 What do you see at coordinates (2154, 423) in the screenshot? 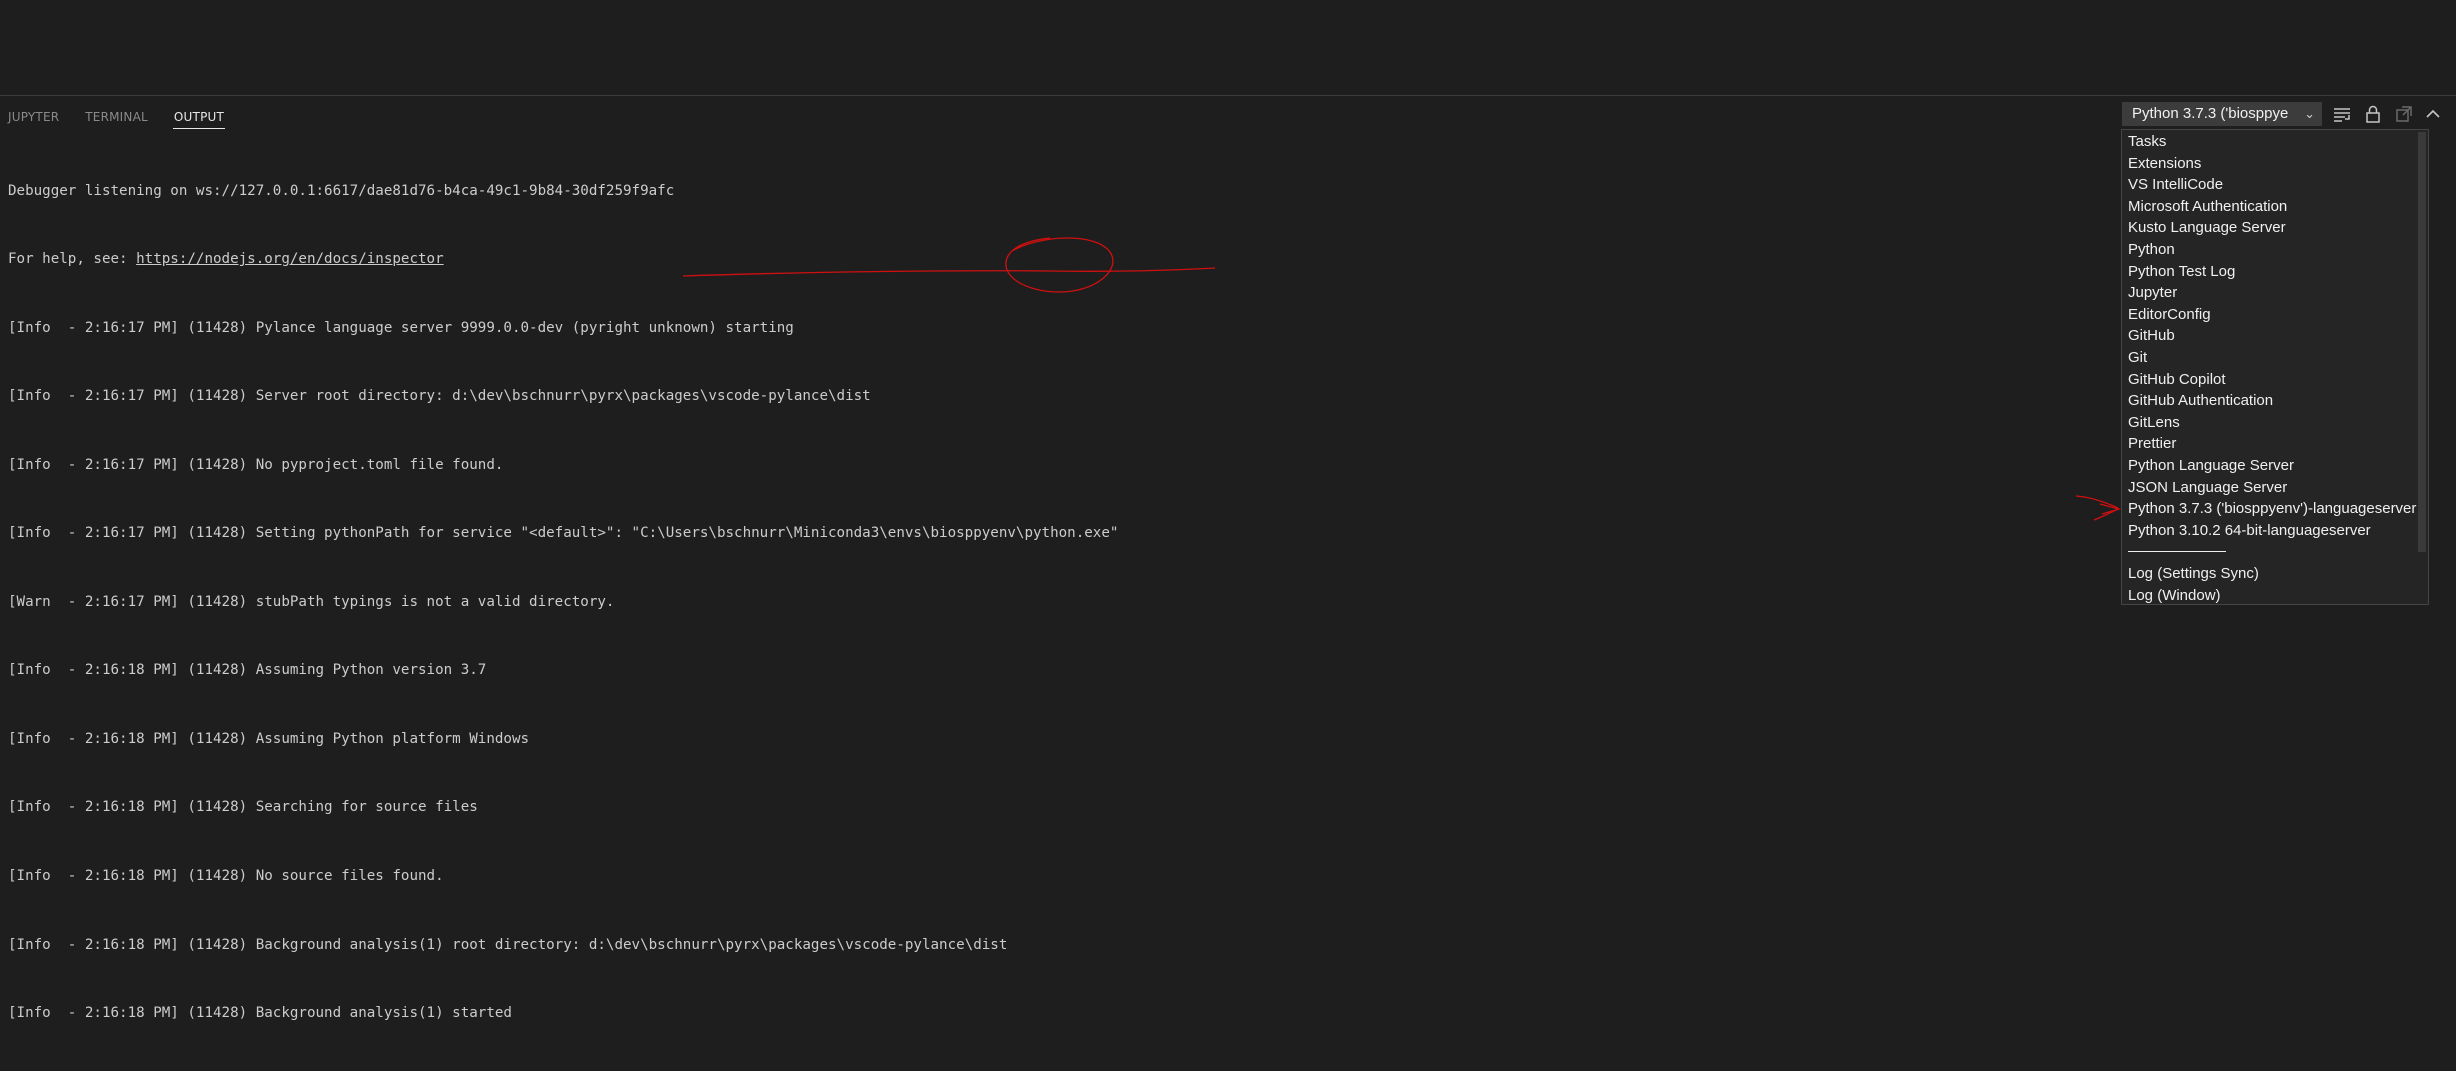
I see `channel-option: GitLens` at bounding box center [2154, 423].